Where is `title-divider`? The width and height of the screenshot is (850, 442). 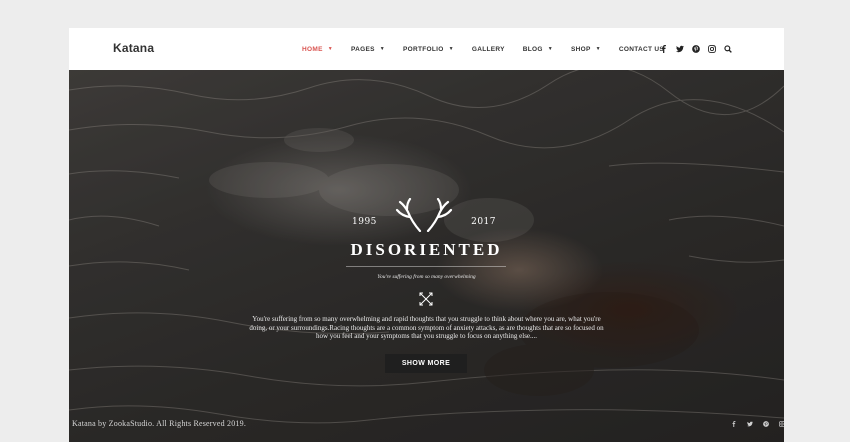
title-divider is located at coordinates (426, 266).